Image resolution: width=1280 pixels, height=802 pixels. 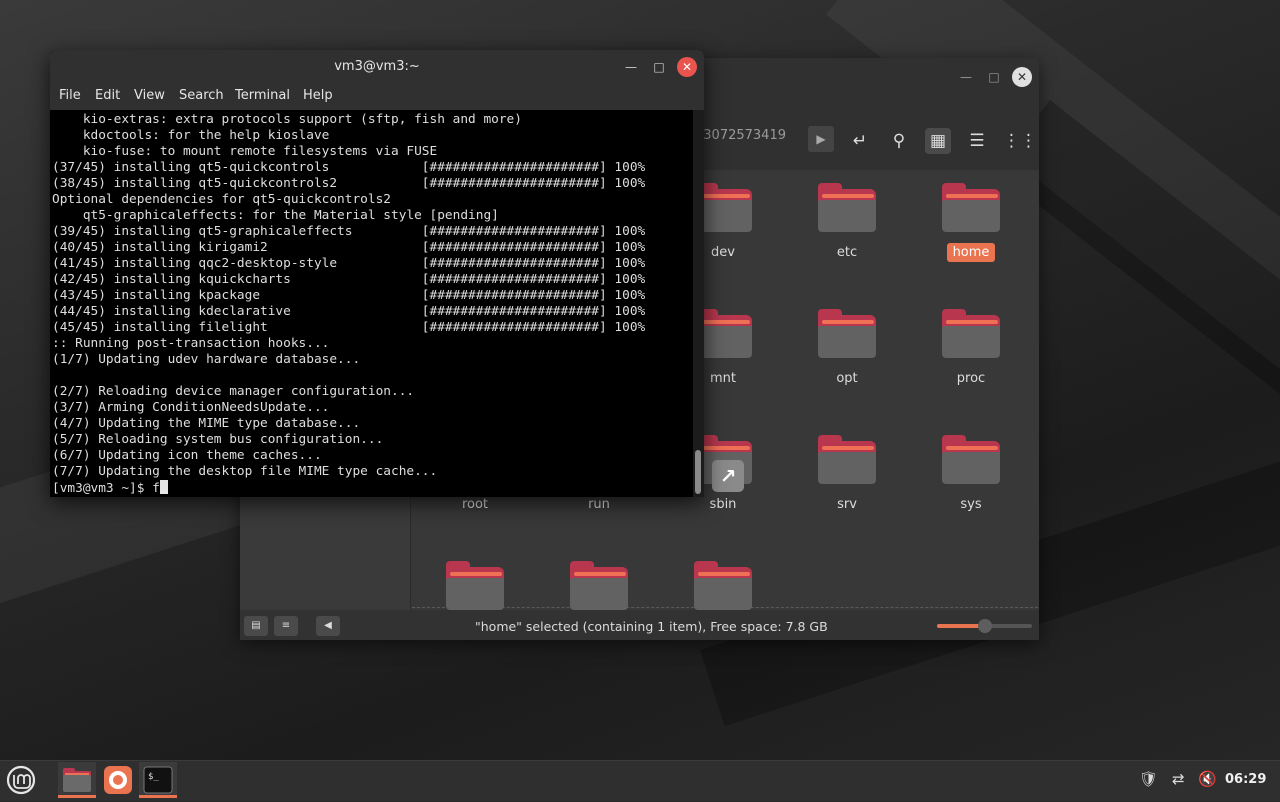 What do you see at coordinates (1207, 779) in the screenshot?
I see `volume-muted-icon: 🔇` at bounding box center [1207, 779].